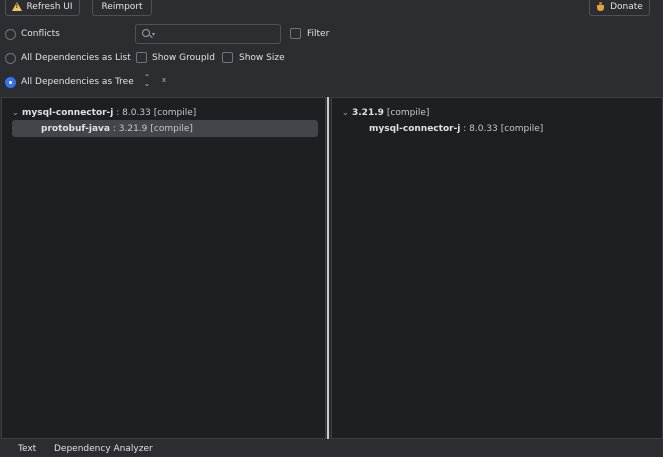 The image size is (663, 457). I want to click on donate-label: Donate, so click(626, 6).